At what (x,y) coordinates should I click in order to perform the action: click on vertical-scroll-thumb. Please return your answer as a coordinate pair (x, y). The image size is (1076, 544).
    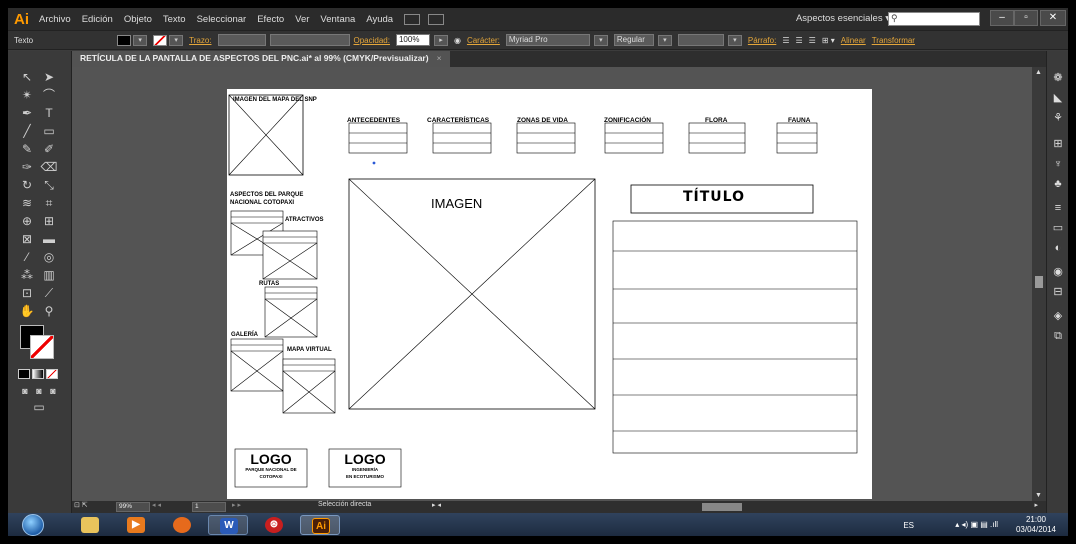
    Looking at the image, I should click on (1039, 282).